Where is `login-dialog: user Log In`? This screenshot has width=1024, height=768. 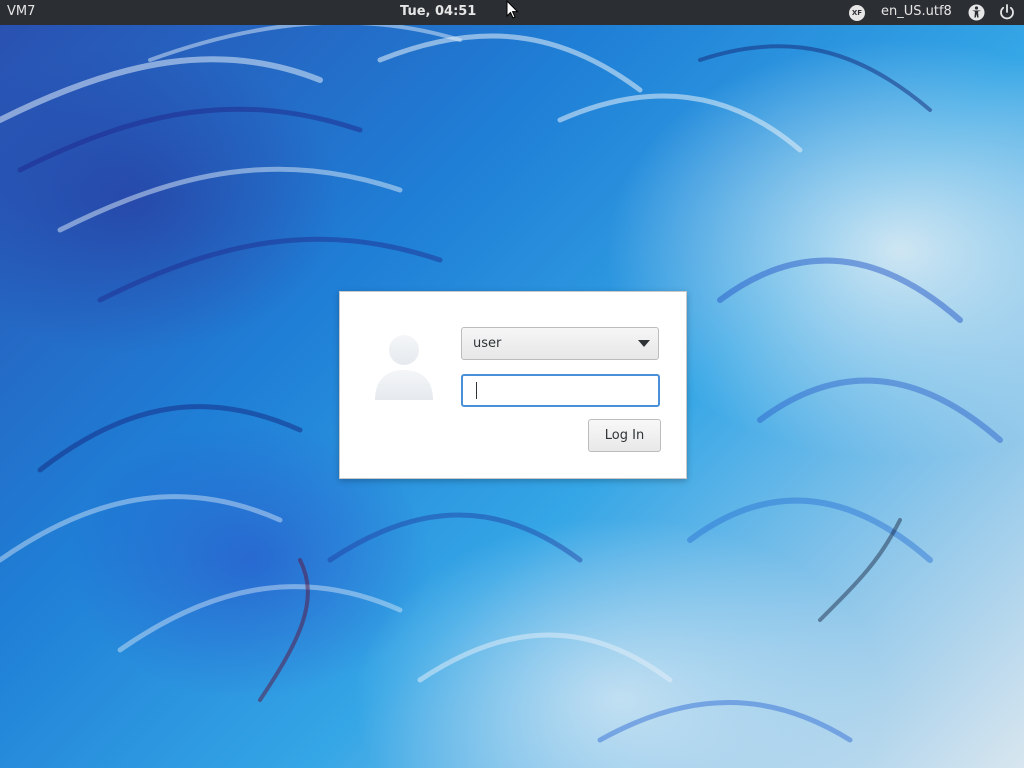
login-dialog: user Log In is located at coordinates (513, 385).